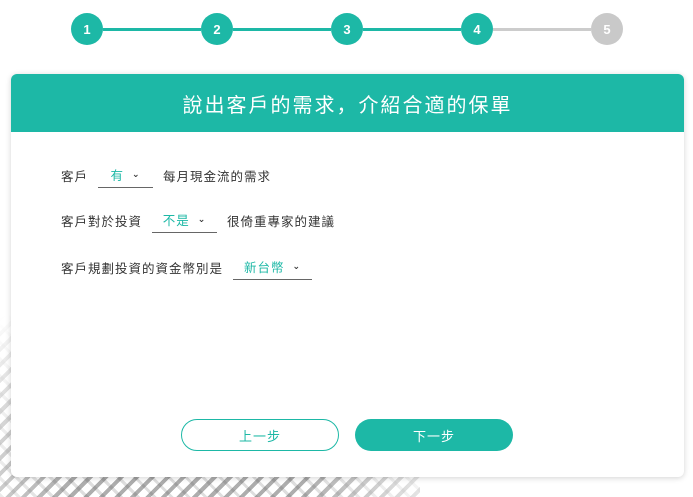 This screenshot has width=693, height=497. Describe the element at coordinates (117, 175) in the screenshot. I see `cashflow-select-value: 有` at that location.